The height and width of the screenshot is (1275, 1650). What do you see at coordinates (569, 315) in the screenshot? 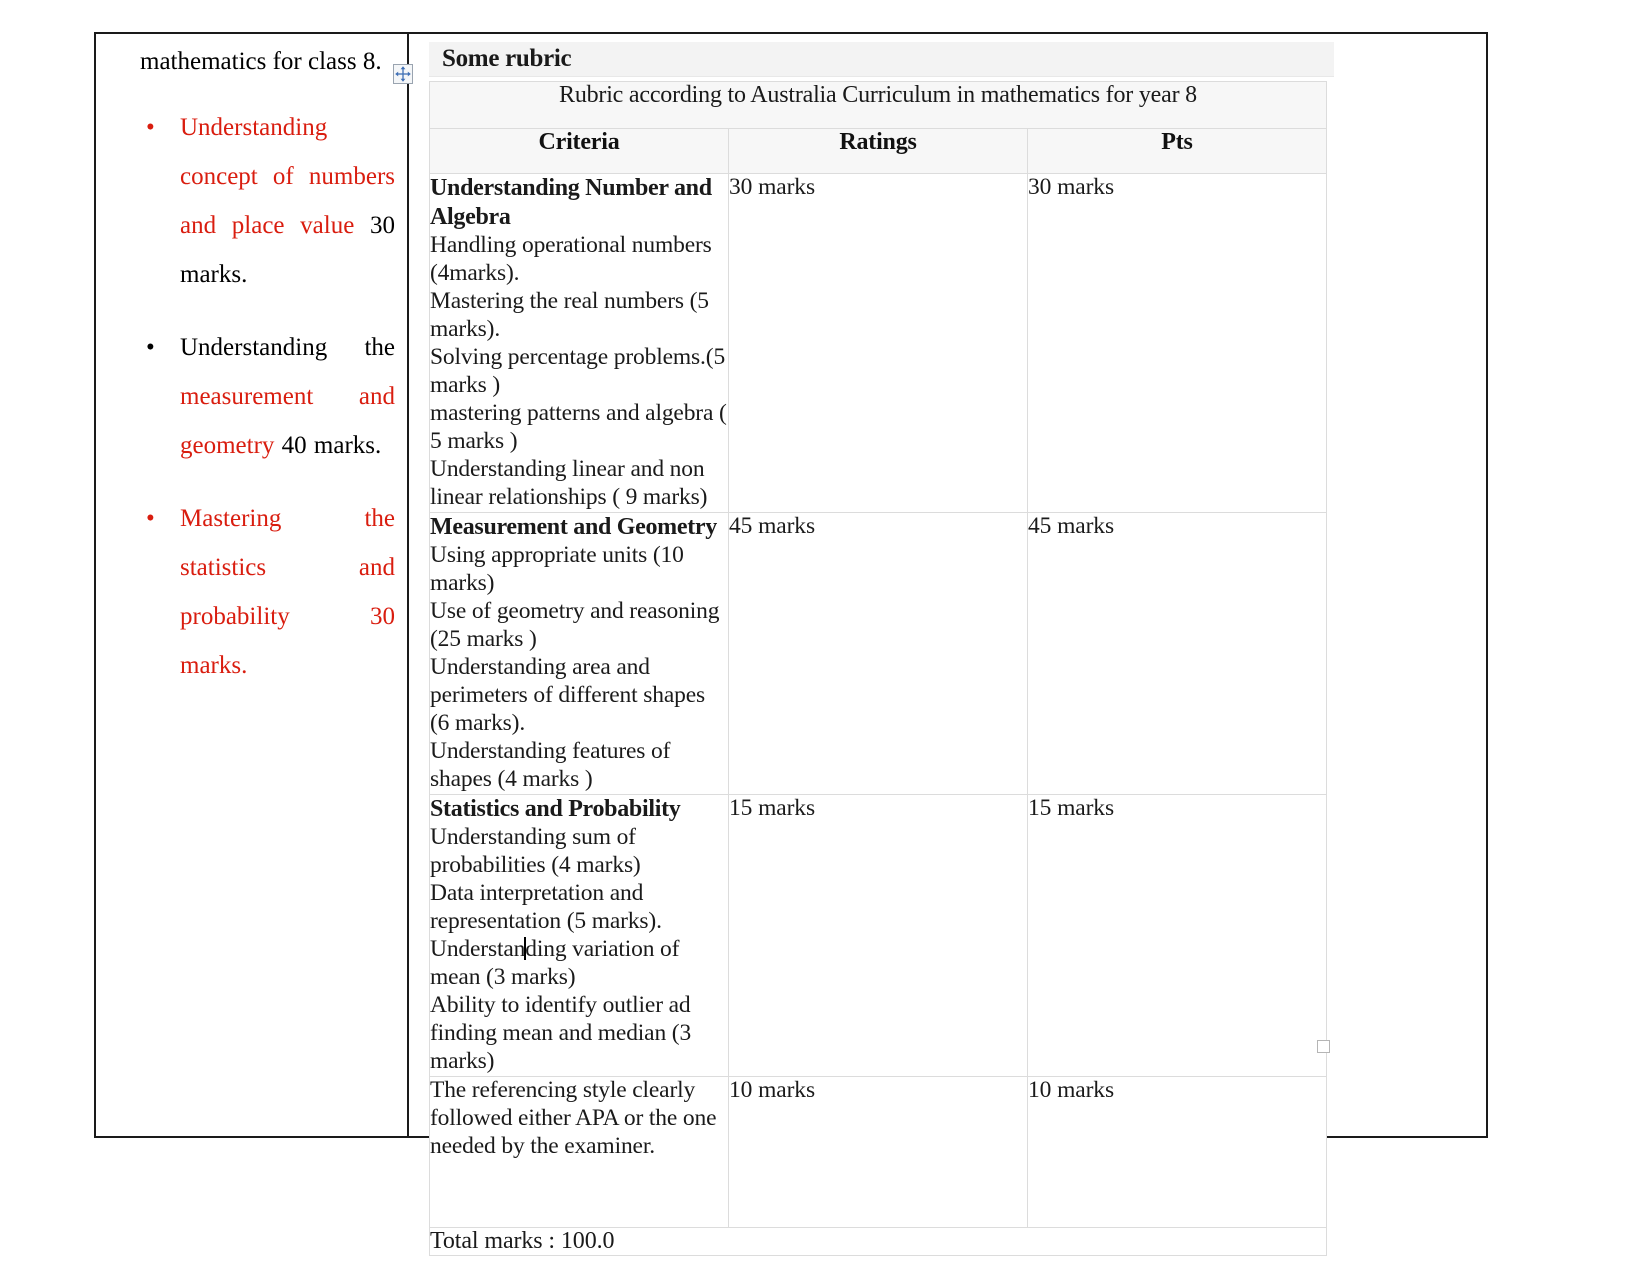
I see `criteria-line: Mastering the real numbers (5 marks).` at bounding box center [569, 315].